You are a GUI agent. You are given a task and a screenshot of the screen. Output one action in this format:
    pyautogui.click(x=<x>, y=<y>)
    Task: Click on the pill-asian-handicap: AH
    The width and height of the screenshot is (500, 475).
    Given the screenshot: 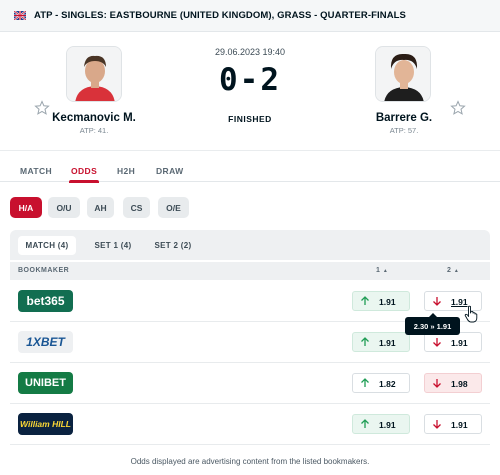 What is the action you would take?
    pyautogui.click(x=100, y=207)
    